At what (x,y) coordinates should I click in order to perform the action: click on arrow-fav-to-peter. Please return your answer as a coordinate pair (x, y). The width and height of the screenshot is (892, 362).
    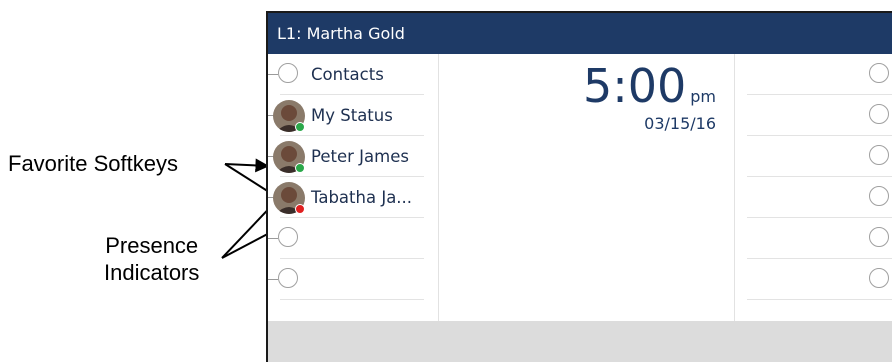
    Looking at the image, I should click on (247, 165).